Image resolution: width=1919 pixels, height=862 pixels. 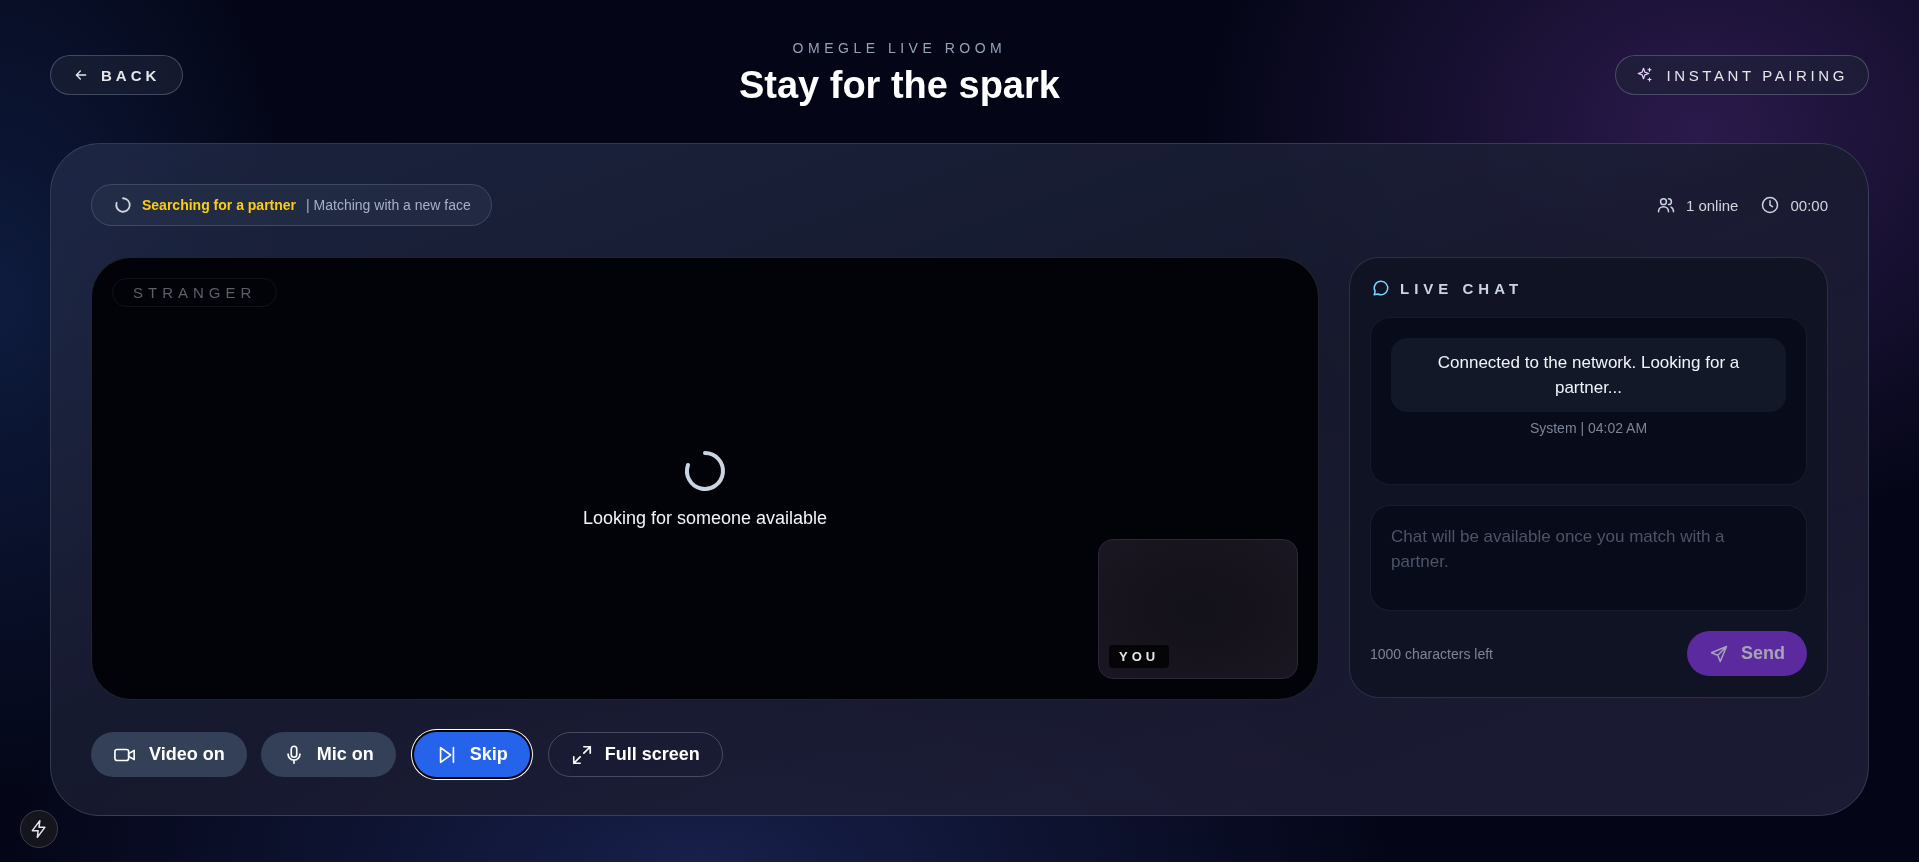 What do you see at coordinates (471, 754) in the screenshot?
I see `control-button: Skip` at bounding box center [471, 754].